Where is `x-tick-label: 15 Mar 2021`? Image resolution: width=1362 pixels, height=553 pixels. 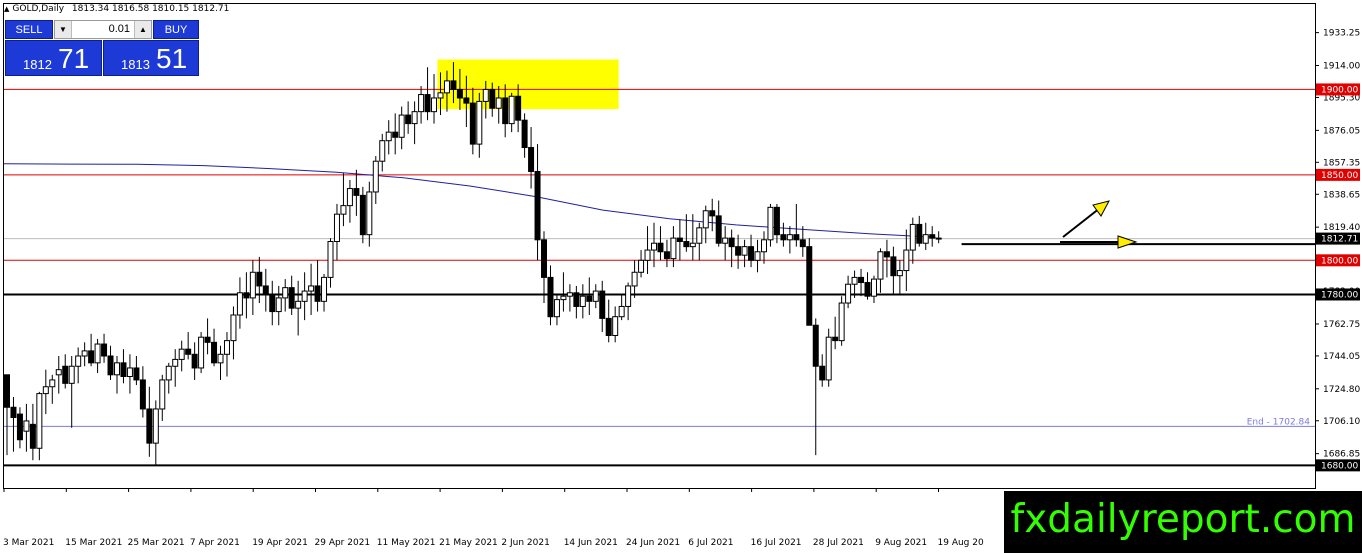 x-tick-label: 15 Mar 2021 is located at coordinates (93, 543).